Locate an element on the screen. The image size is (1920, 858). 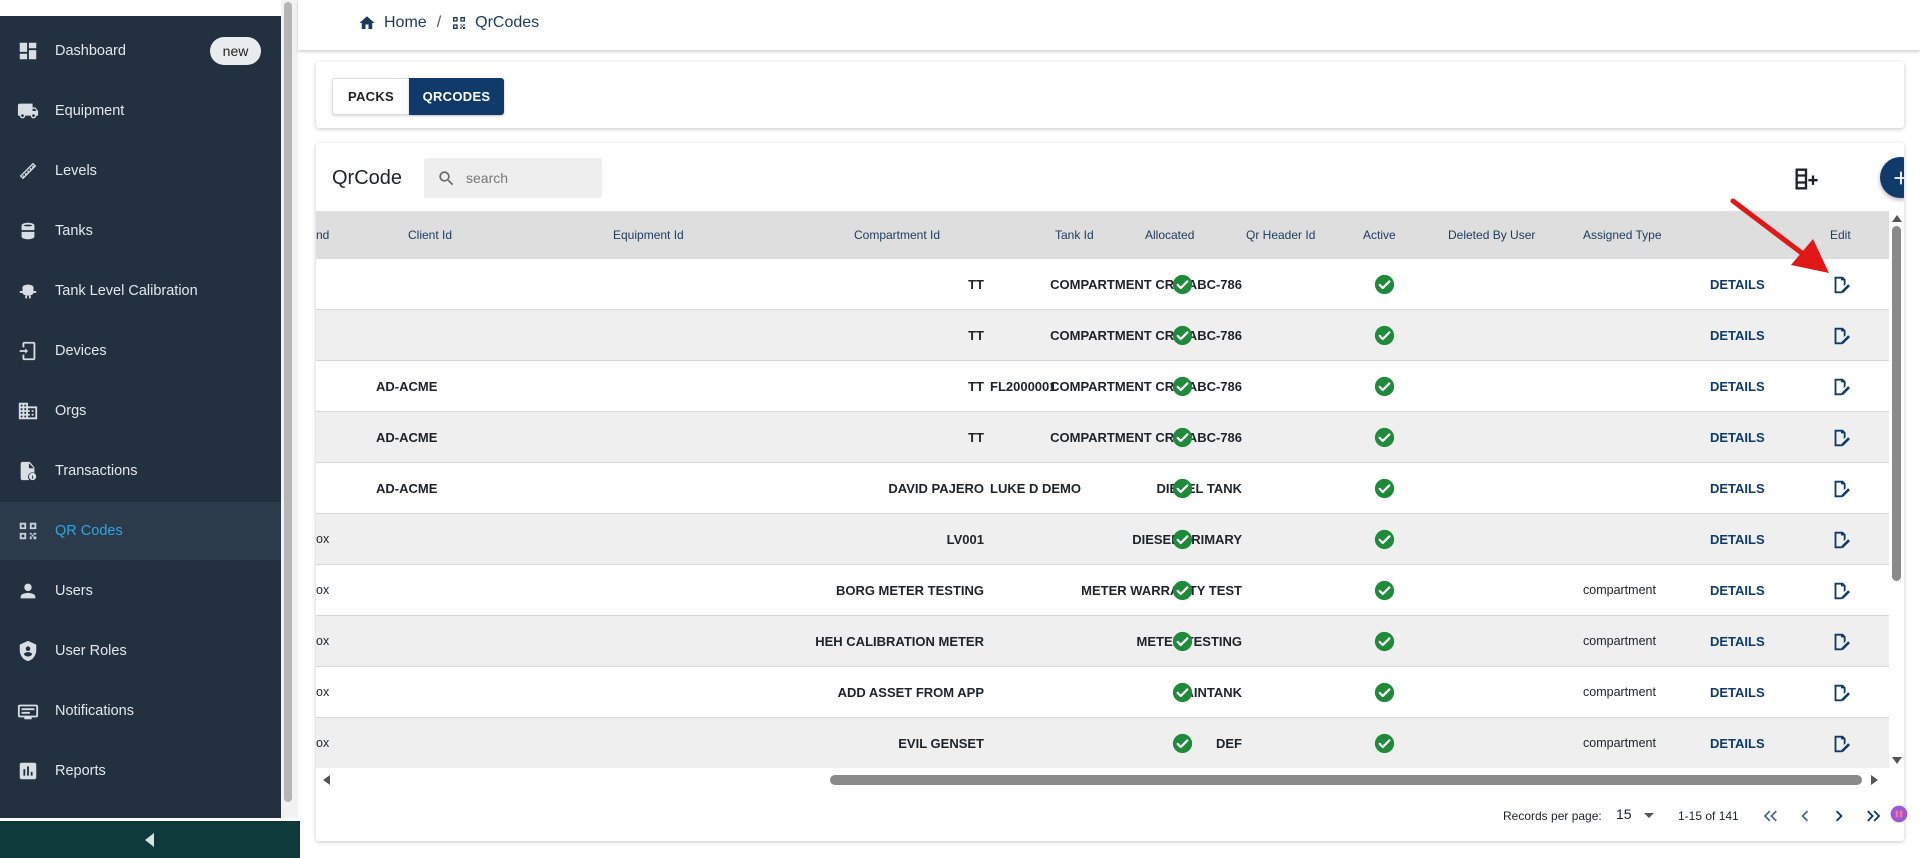
scroll-left-icon is located at coordinates (326, 780).